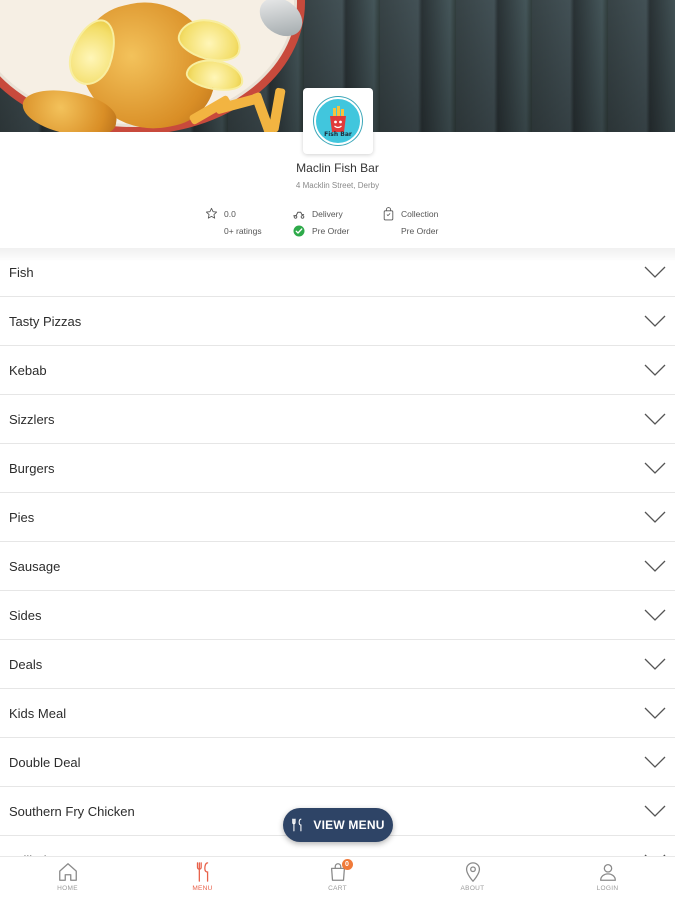  What do you see at coordinates (337, 762) in the screenshot?
I see `category-row-double-deal: Double Deal` at bounding box center [337, 762].